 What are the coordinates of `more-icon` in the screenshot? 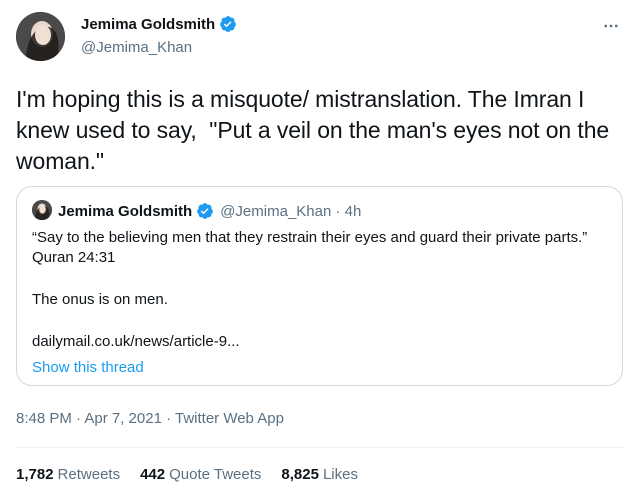 It's located at (611, 26).